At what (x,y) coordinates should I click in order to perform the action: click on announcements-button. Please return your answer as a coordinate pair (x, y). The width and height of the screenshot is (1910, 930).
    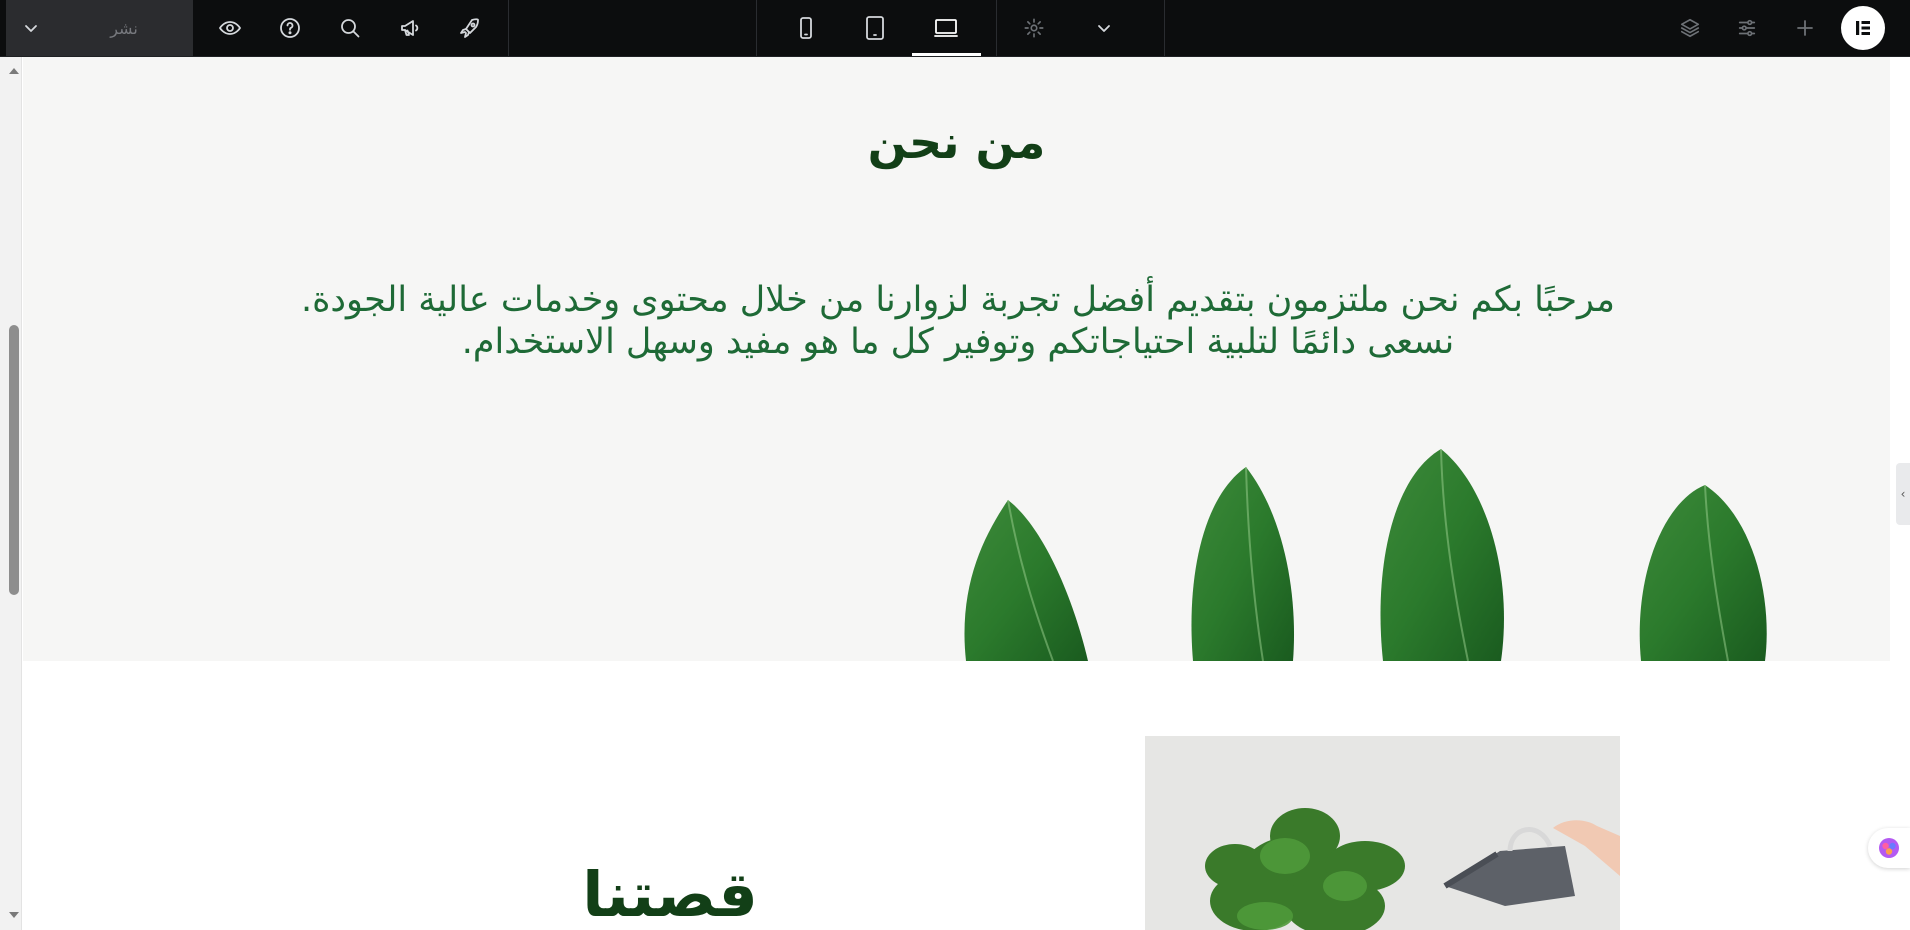
    Looking at the image, I should click on (410, 28).